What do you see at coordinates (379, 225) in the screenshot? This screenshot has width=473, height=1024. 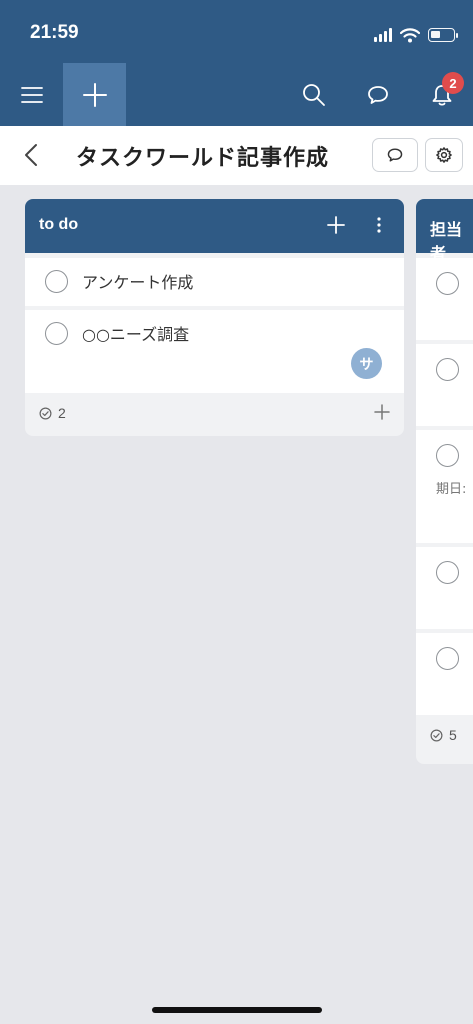 I see `list-more-icon` at bounding box center [379, 225].